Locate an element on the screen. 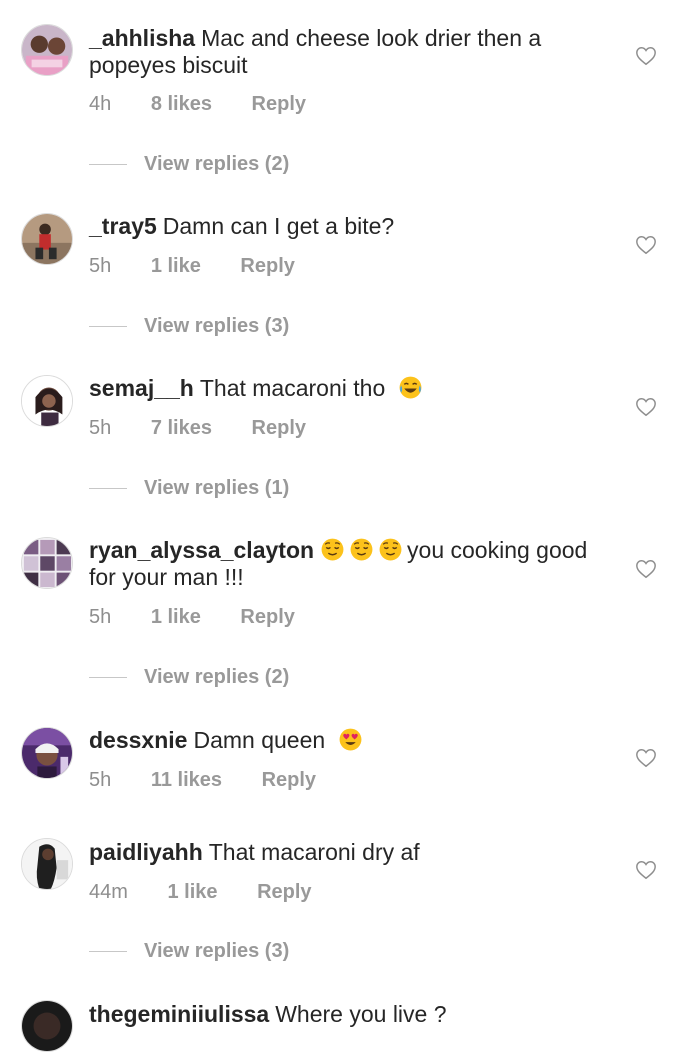 This screenshot has width=692, height=1052. view-replies-label: View replies (1) is located at coordinates (216, 488).